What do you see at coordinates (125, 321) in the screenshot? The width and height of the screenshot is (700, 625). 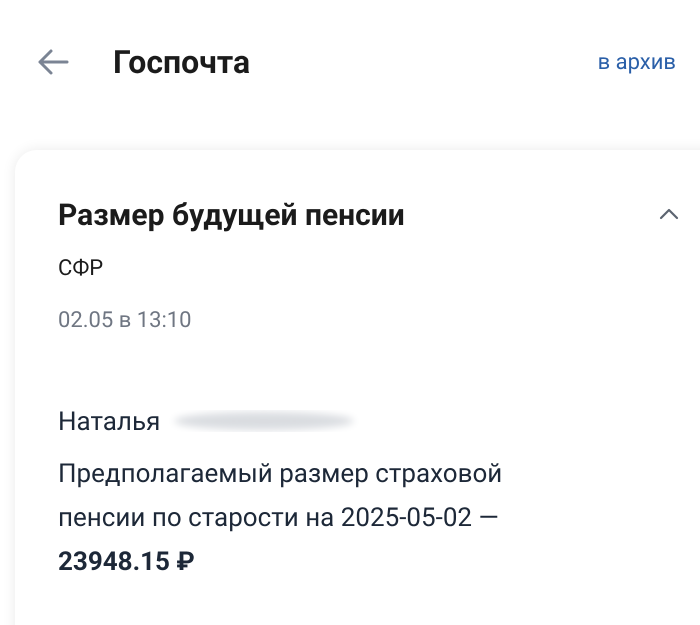 I see `message-date: 02.05 в 13:10` at bounding box center [125, 321].